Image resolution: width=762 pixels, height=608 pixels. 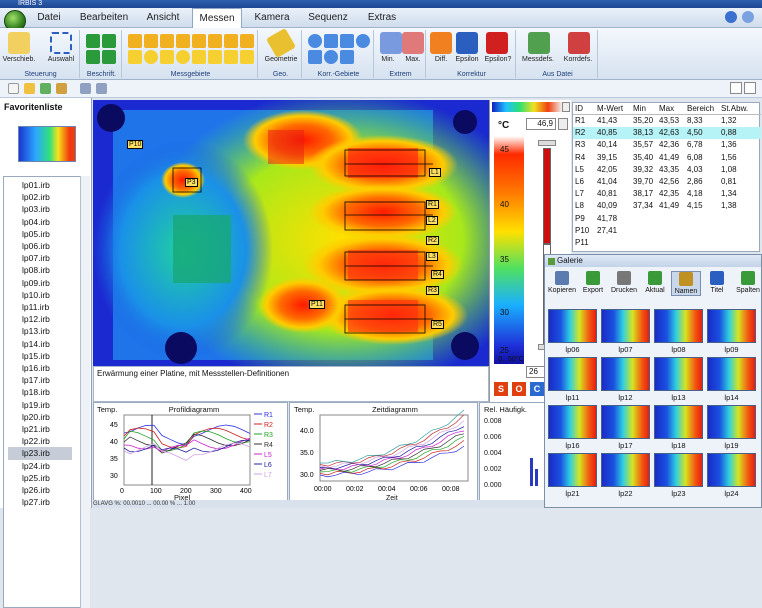 What do you see at coordinates (40, 344) in the screenshot?
I see `file-list-item: lp14.irb` at bounding box center [40, 344].